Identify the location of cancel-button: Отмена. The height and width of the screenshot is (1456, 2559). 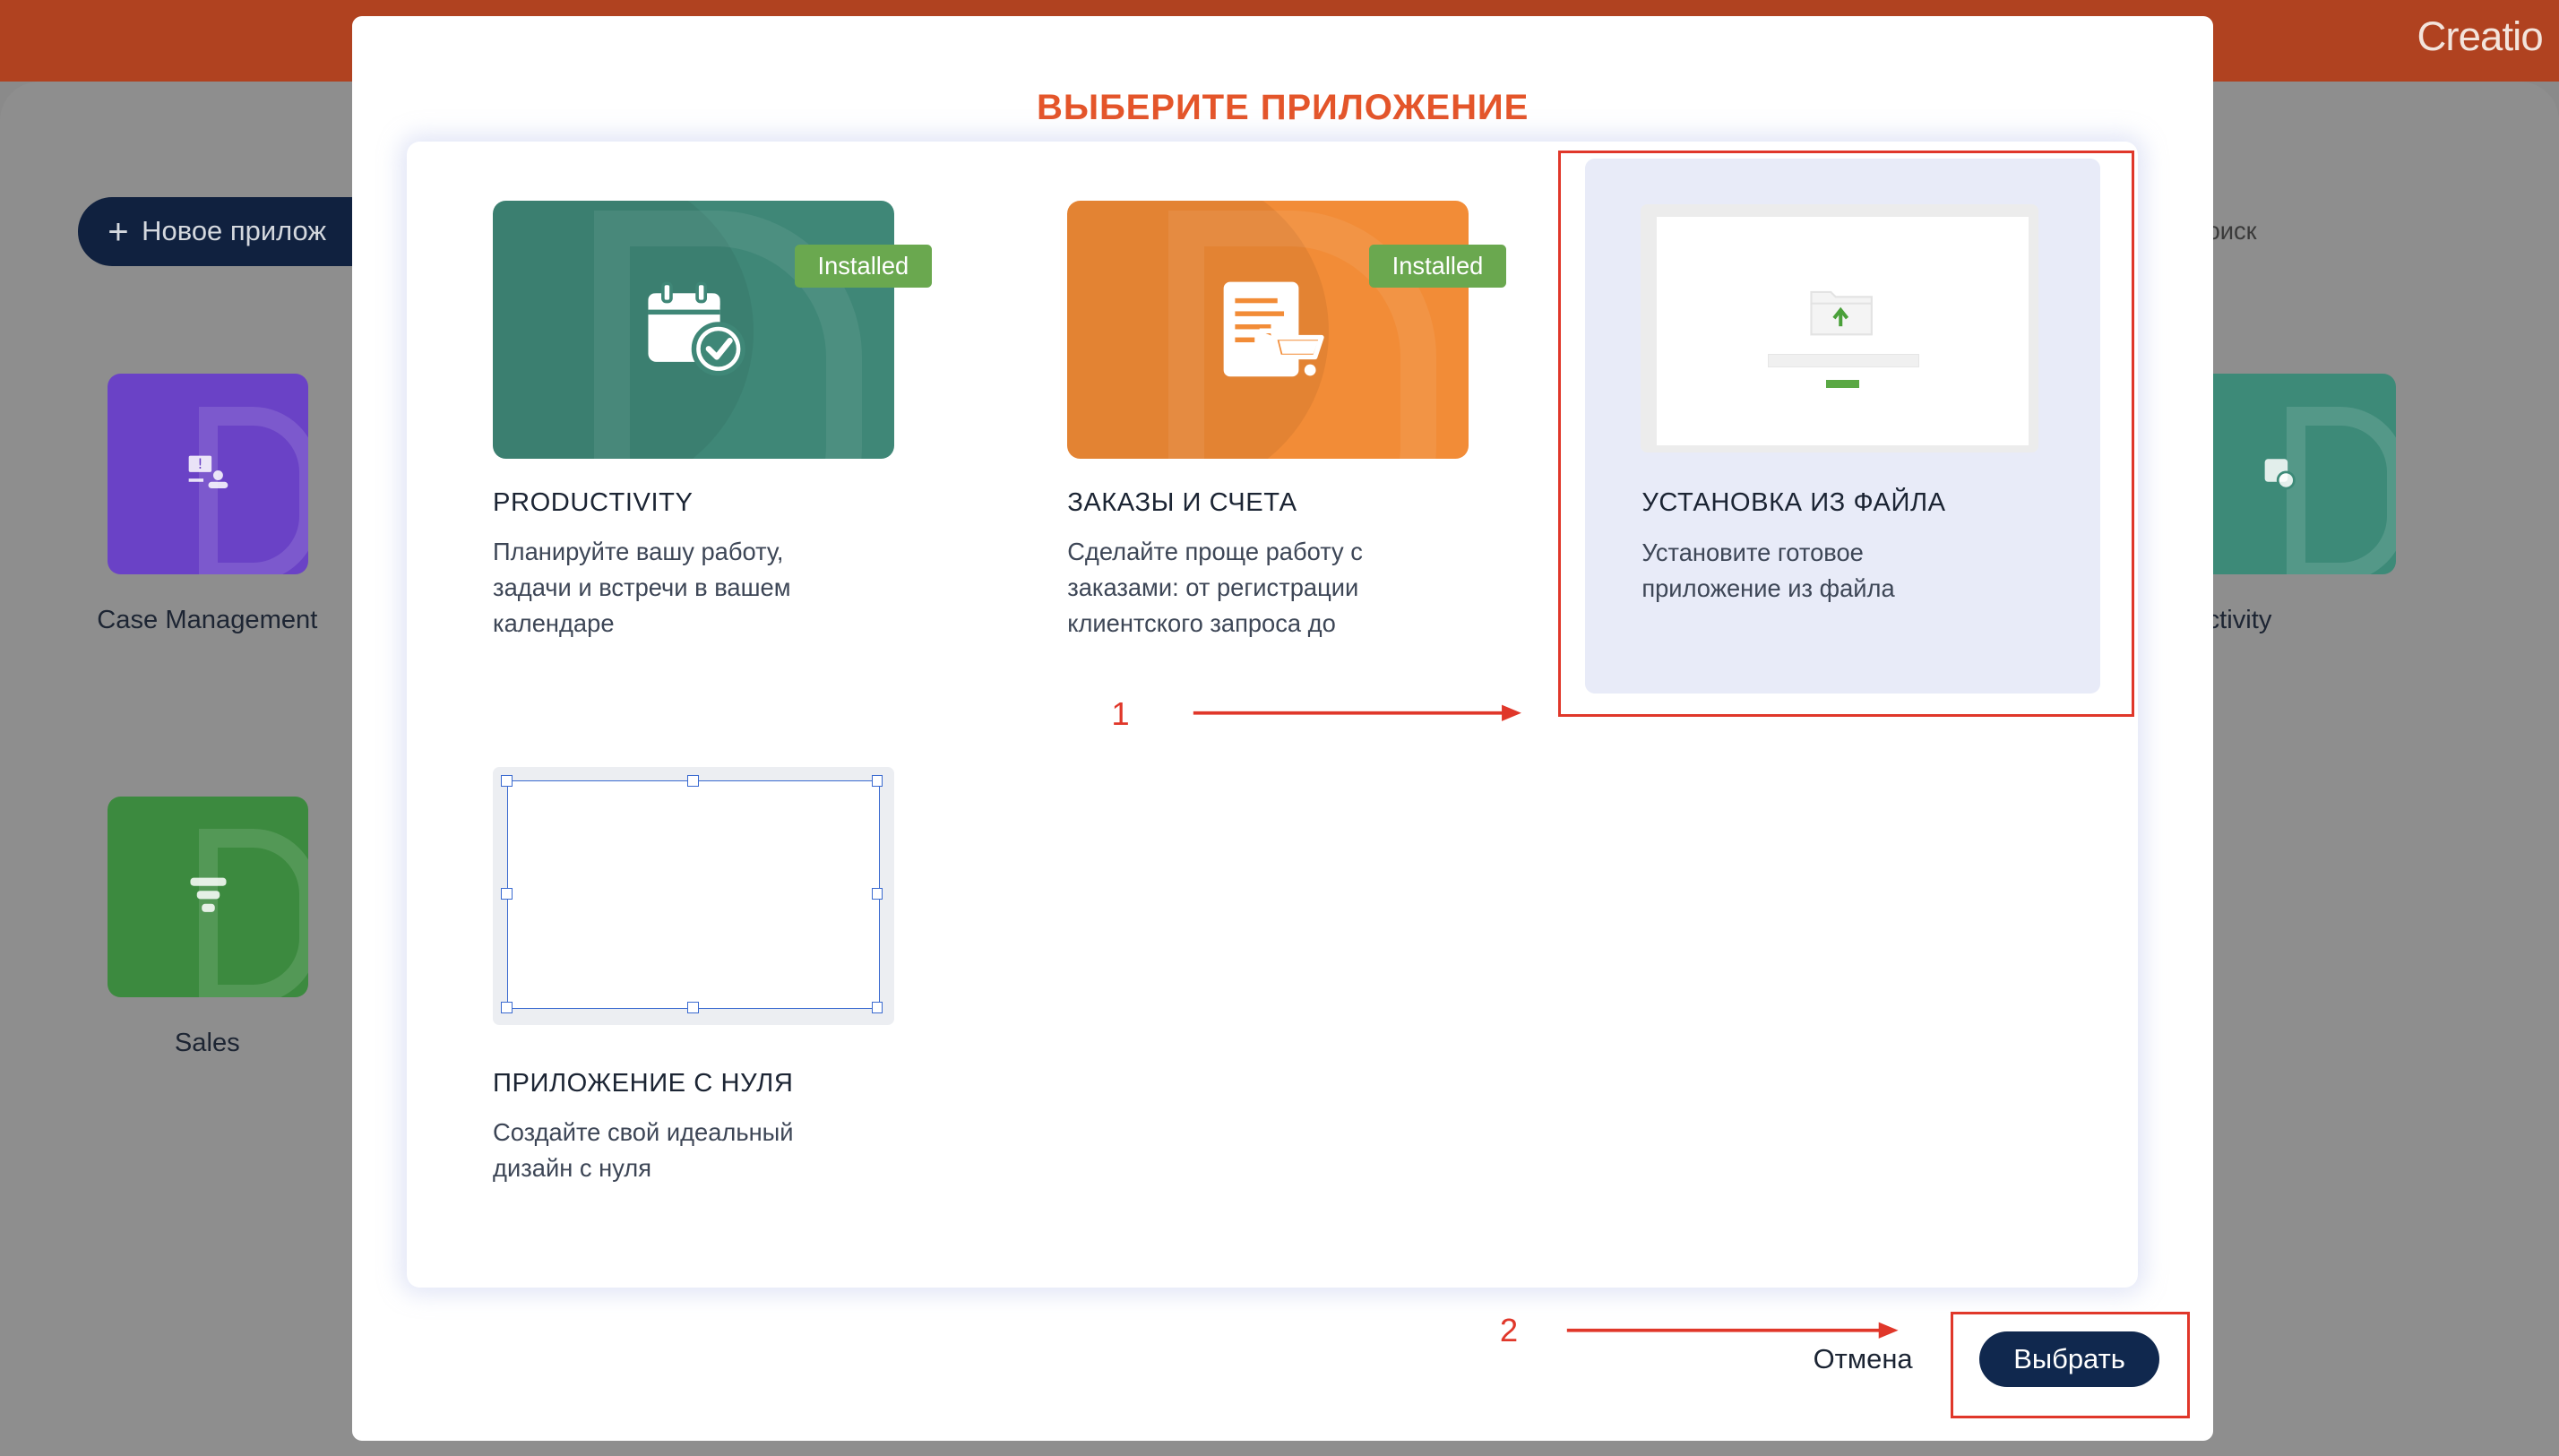
(1863, 1359).